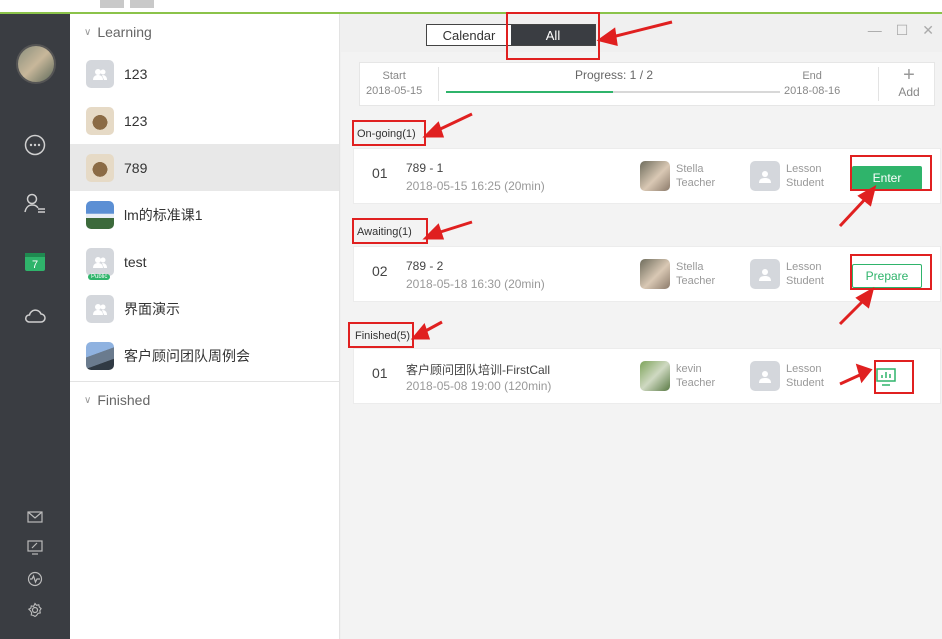 The width and height of the screenshot is (942, 639). I want to click on course-item-selected: 789, so click(204, 167).